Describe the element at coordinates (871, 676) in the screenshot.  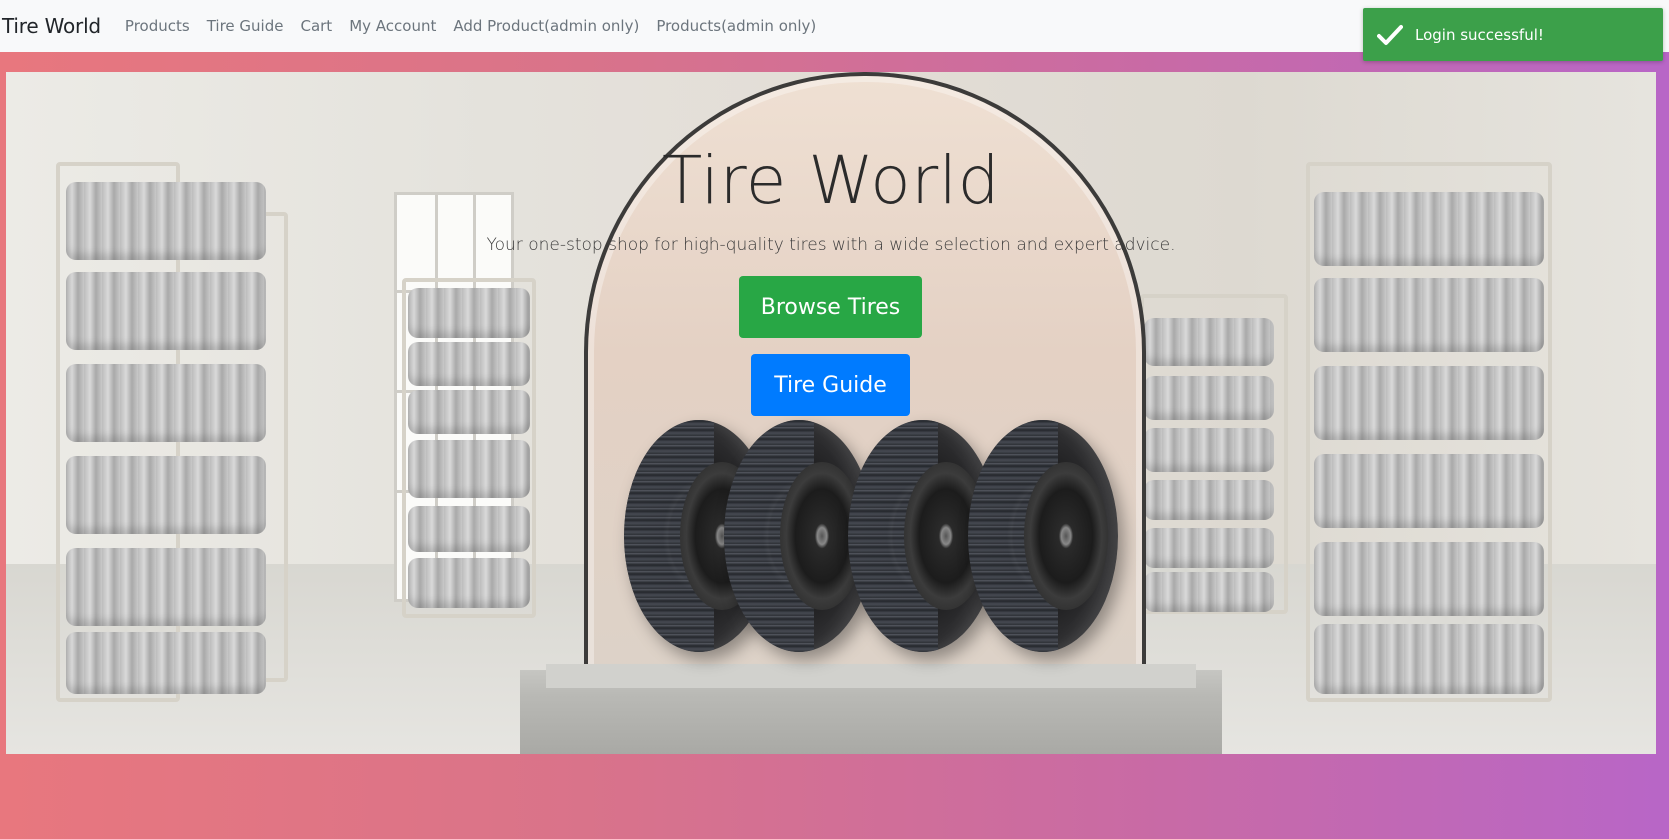
I see `display-pedestal-top` at that location.